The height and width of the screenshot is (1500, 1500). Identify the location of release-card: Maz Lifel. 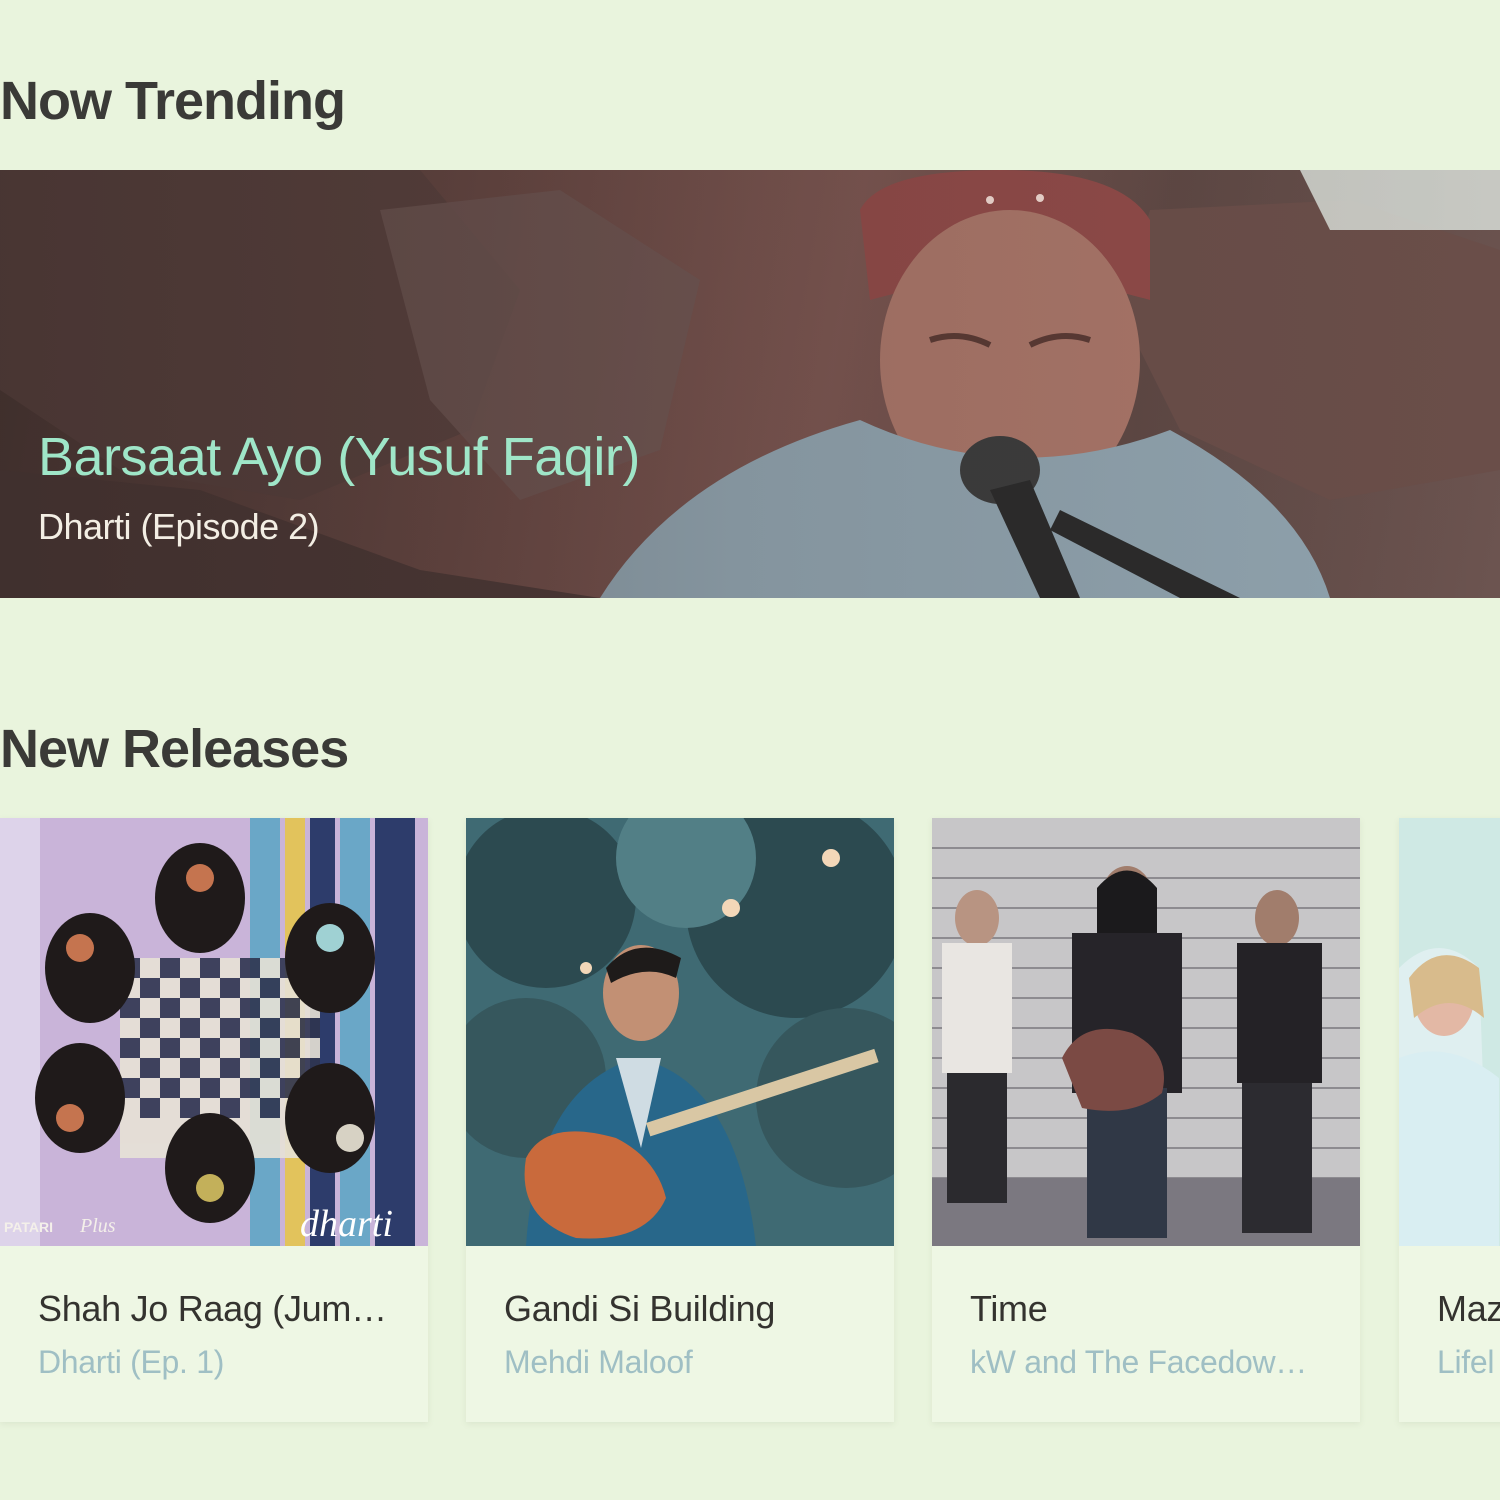
(1449, 1120).